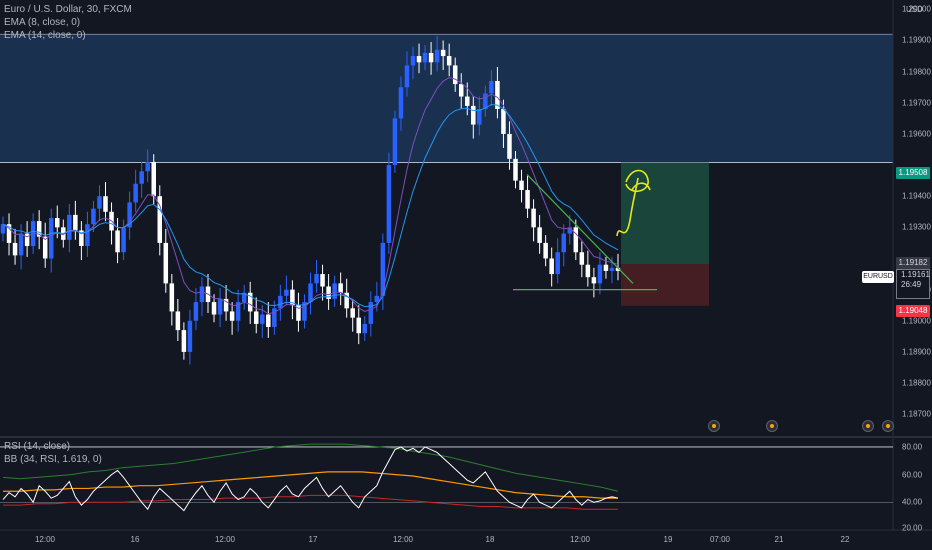  Describe the element at coordinates (916, 40) in the screenshot. I see `price-tick-label: 1.19900` at that location.